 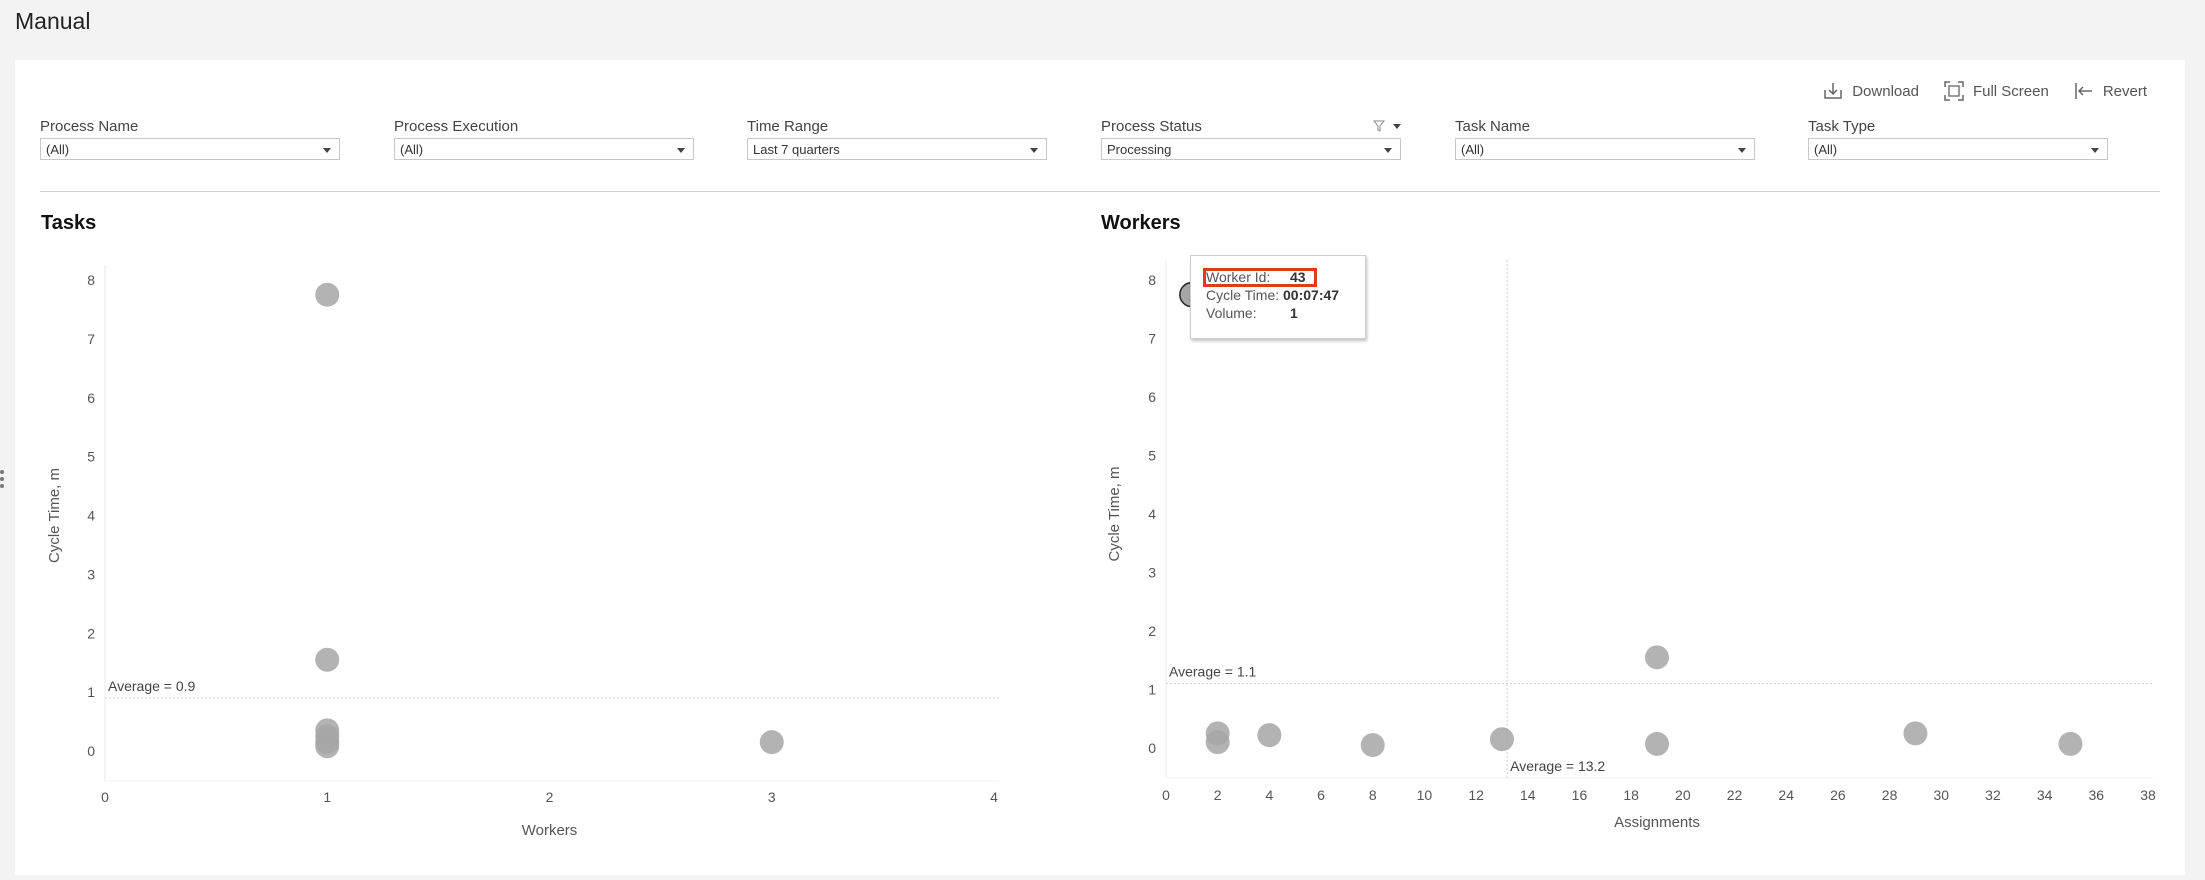 What do you see at coordinates (1114, 513) in the screenshot?
I see `y-axis-label: Cycle Time, m` at bounding box center [1114, 513].